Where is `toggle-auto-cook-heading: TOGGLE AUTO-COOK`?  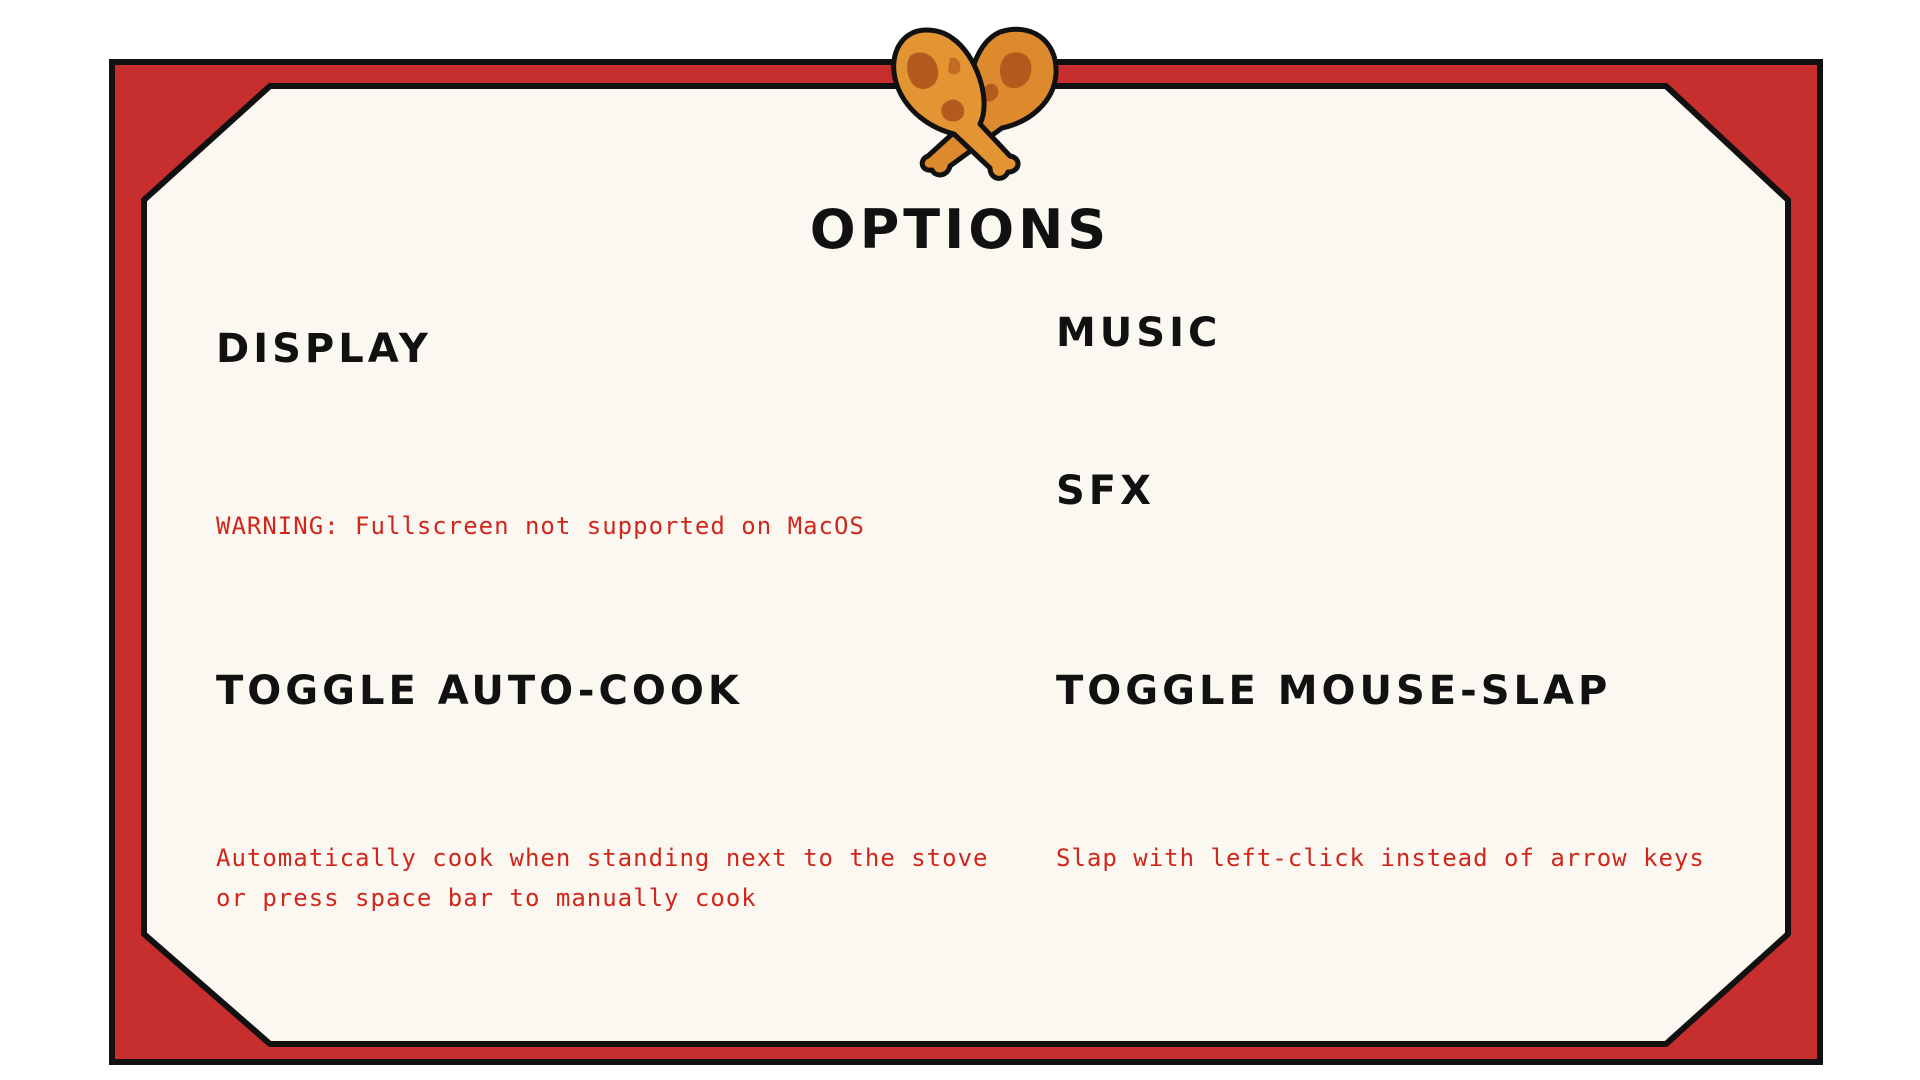 toggle-auto-cook-heading: TOGGLE AUTO-COOK is located at coordinates (479, 691).